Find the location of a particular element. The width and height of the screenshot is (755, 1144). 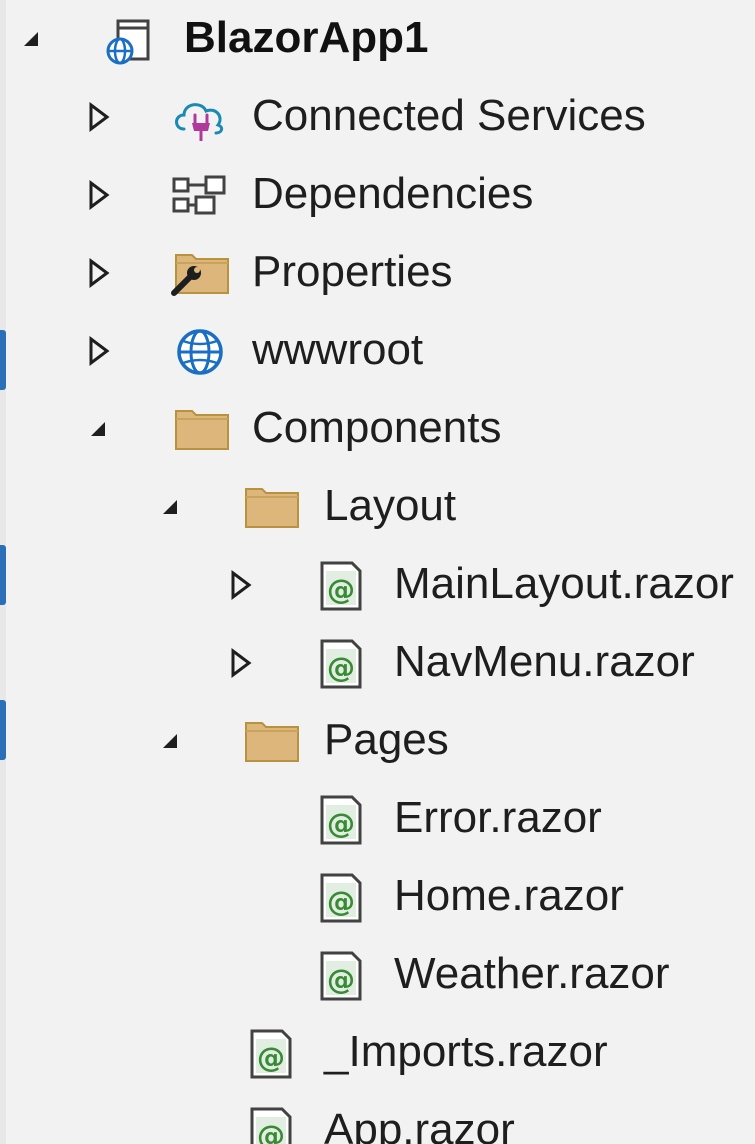

tree-node-layout: Layout is located at coordinates (377, 507).